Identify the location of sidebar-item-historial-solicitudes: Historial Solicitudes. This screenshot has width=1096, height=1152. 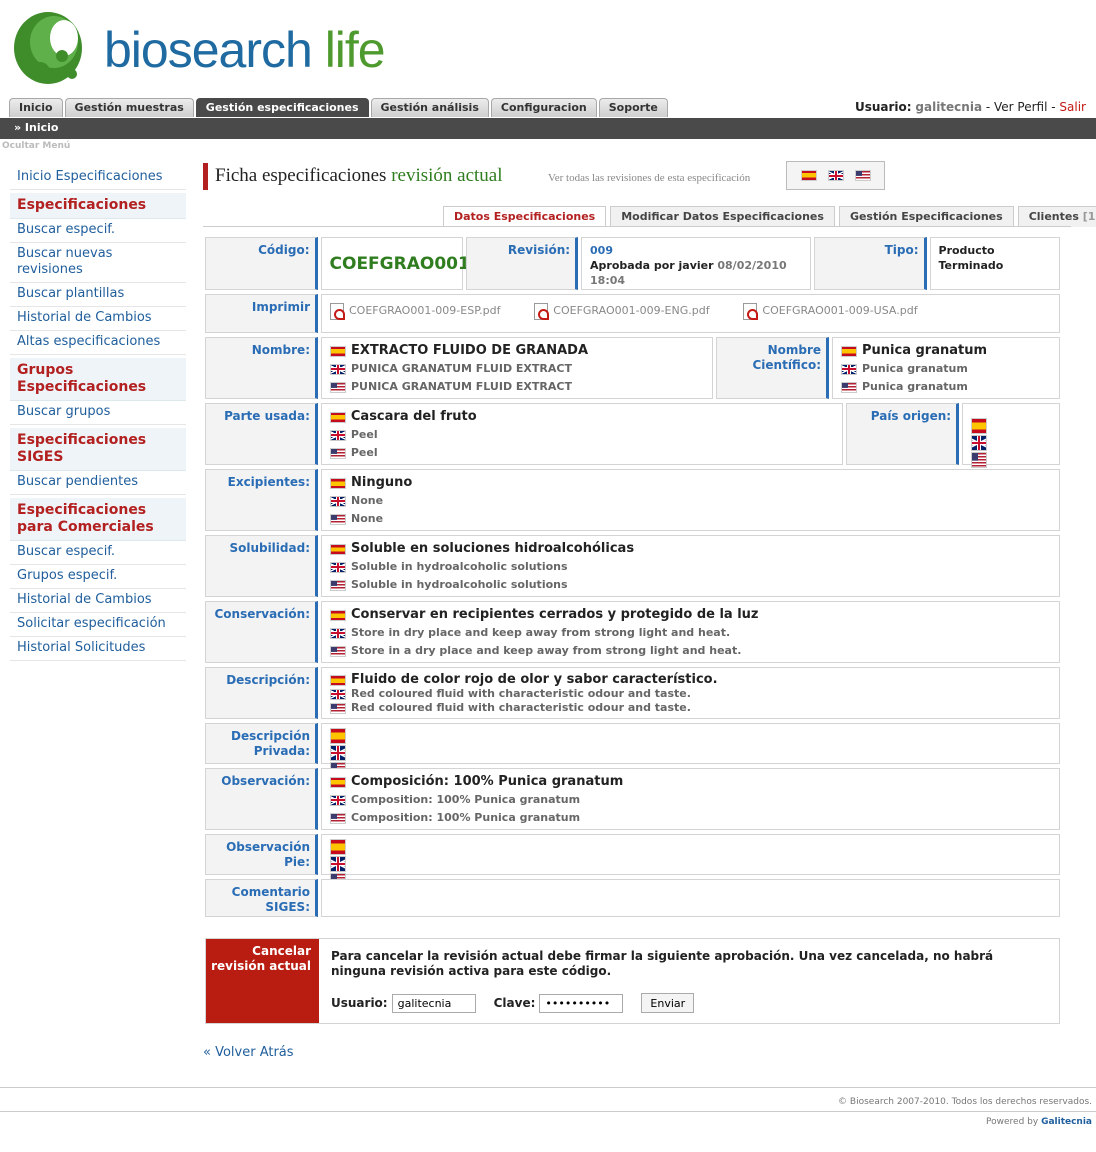
(98, 649).